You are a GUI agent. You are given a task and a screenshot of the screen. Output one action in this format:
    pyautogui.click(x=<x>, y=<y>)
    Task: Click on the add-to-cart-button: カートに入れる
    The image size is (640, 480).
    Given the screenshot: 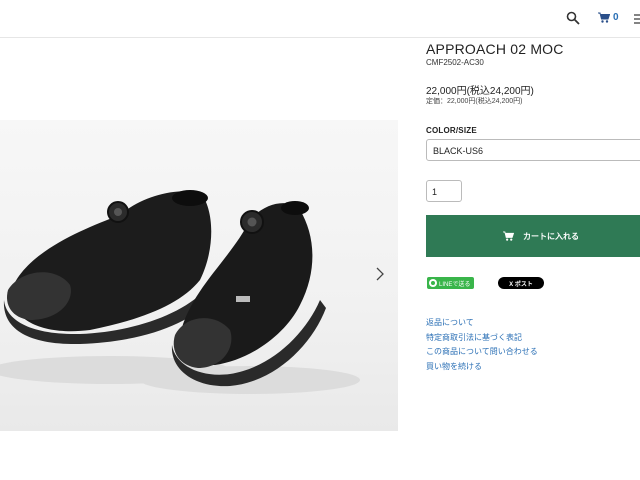 What is the action you would take?
    pyautogui.click(x=533, y=236)
    